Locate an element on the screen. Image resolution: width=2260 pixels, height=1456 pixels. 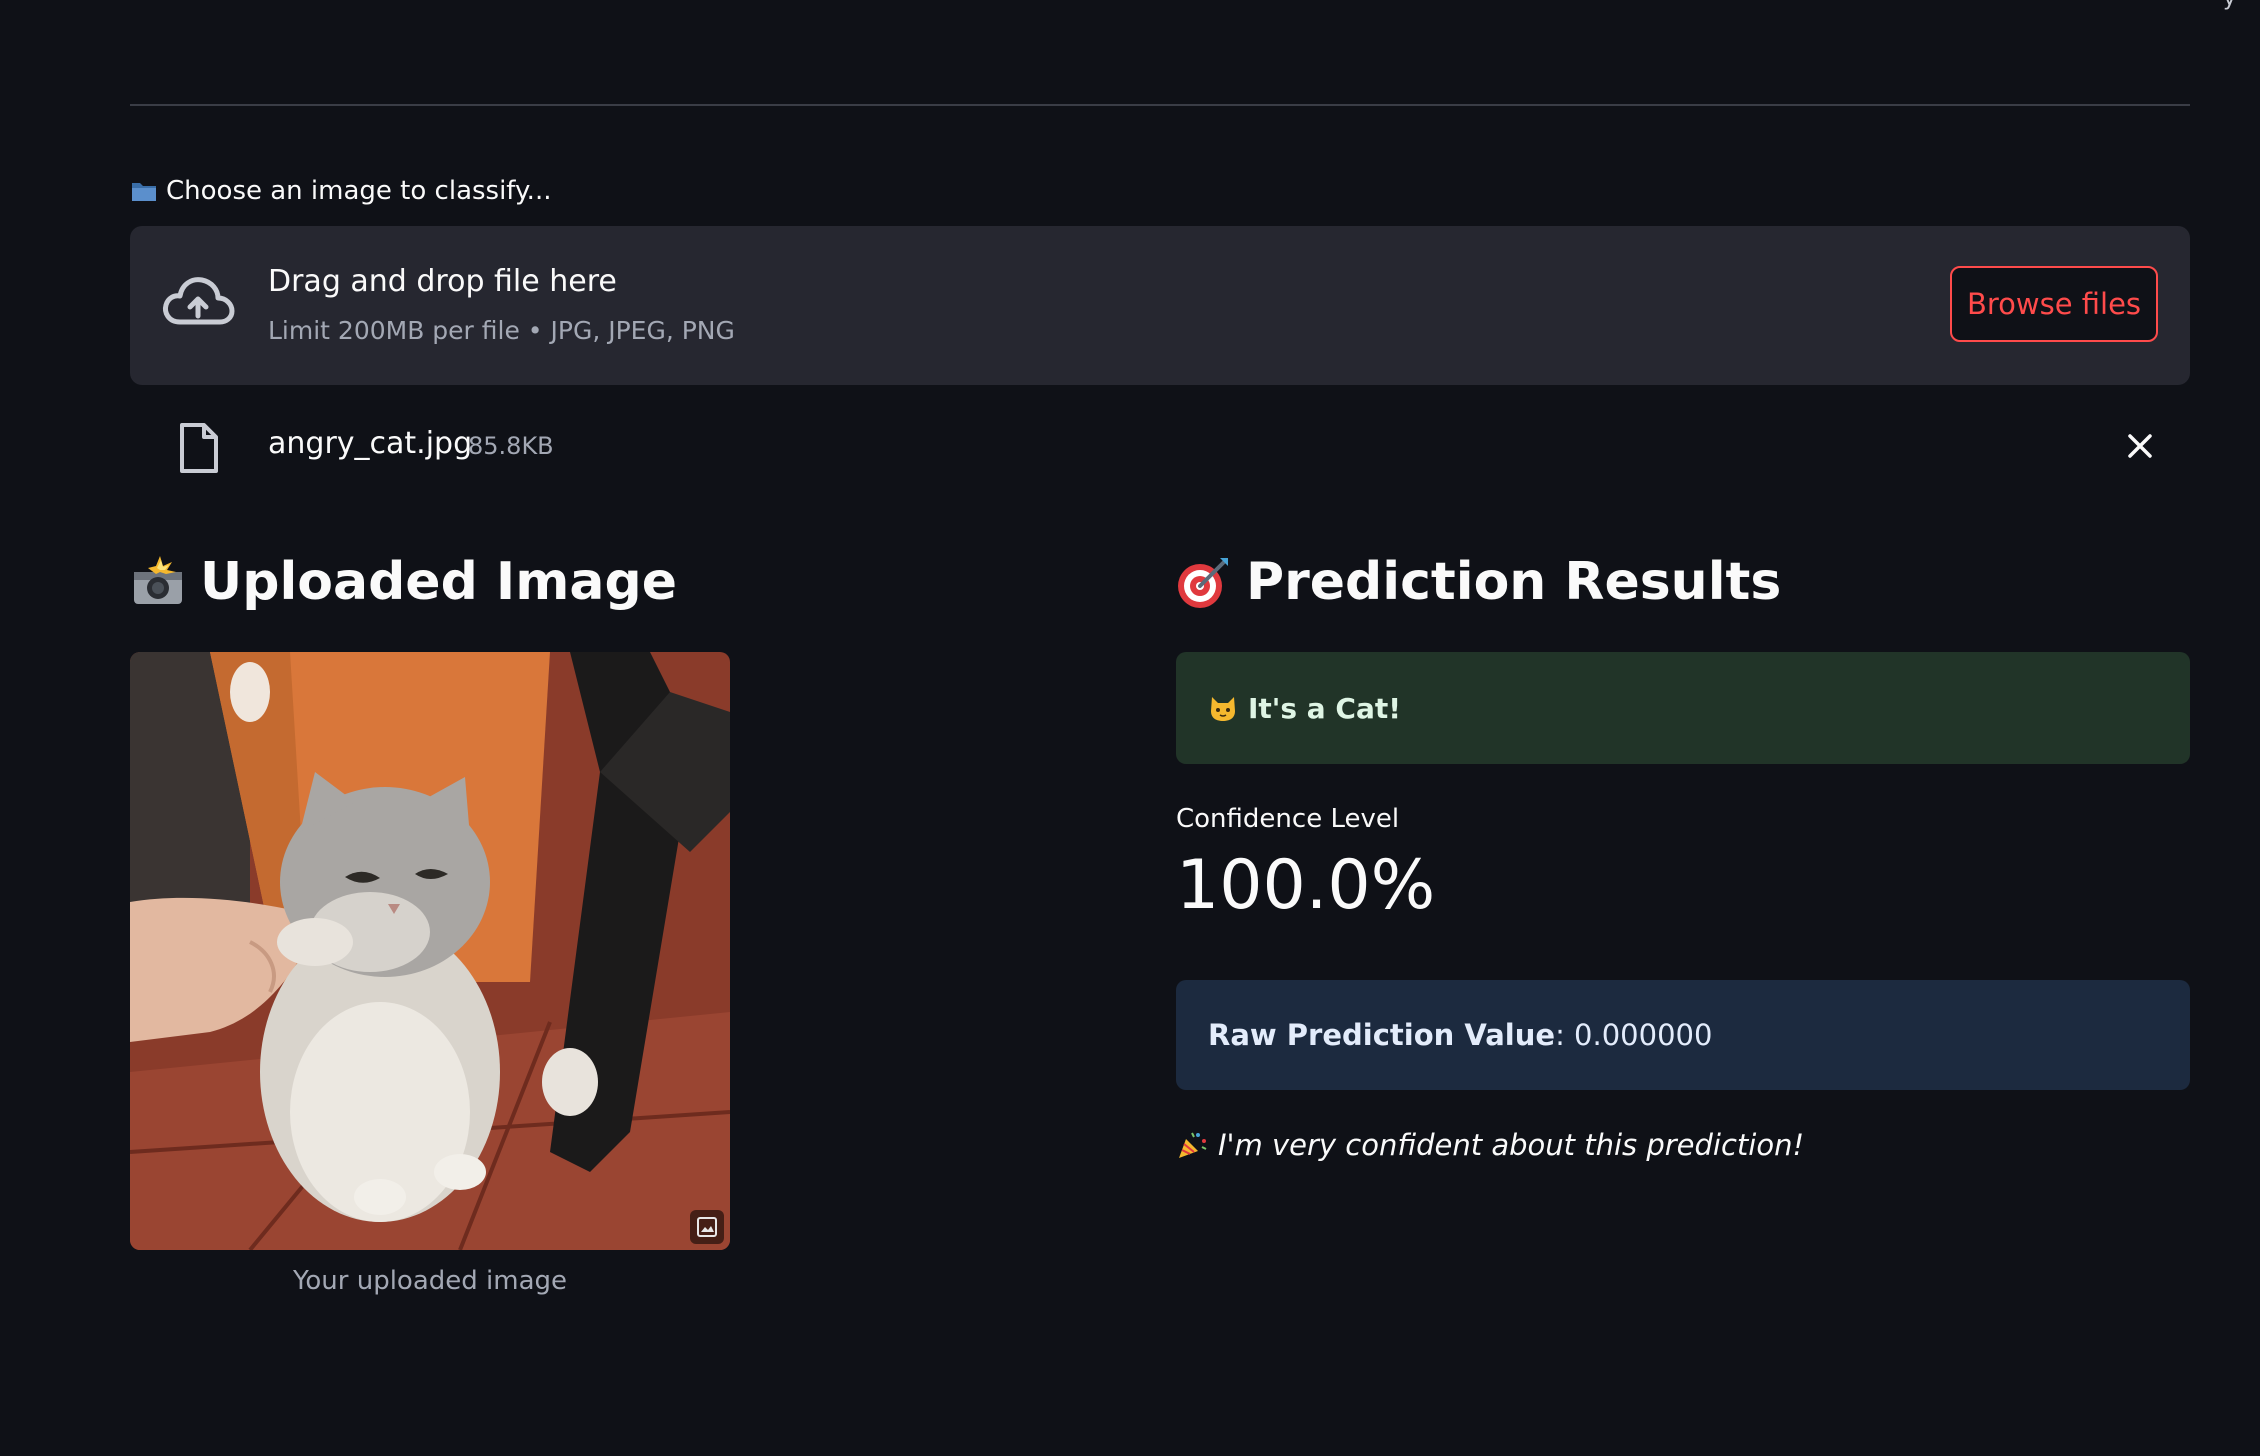
raw-prediction-value: : 0.000000 is located at coordinates (1634, 1035).